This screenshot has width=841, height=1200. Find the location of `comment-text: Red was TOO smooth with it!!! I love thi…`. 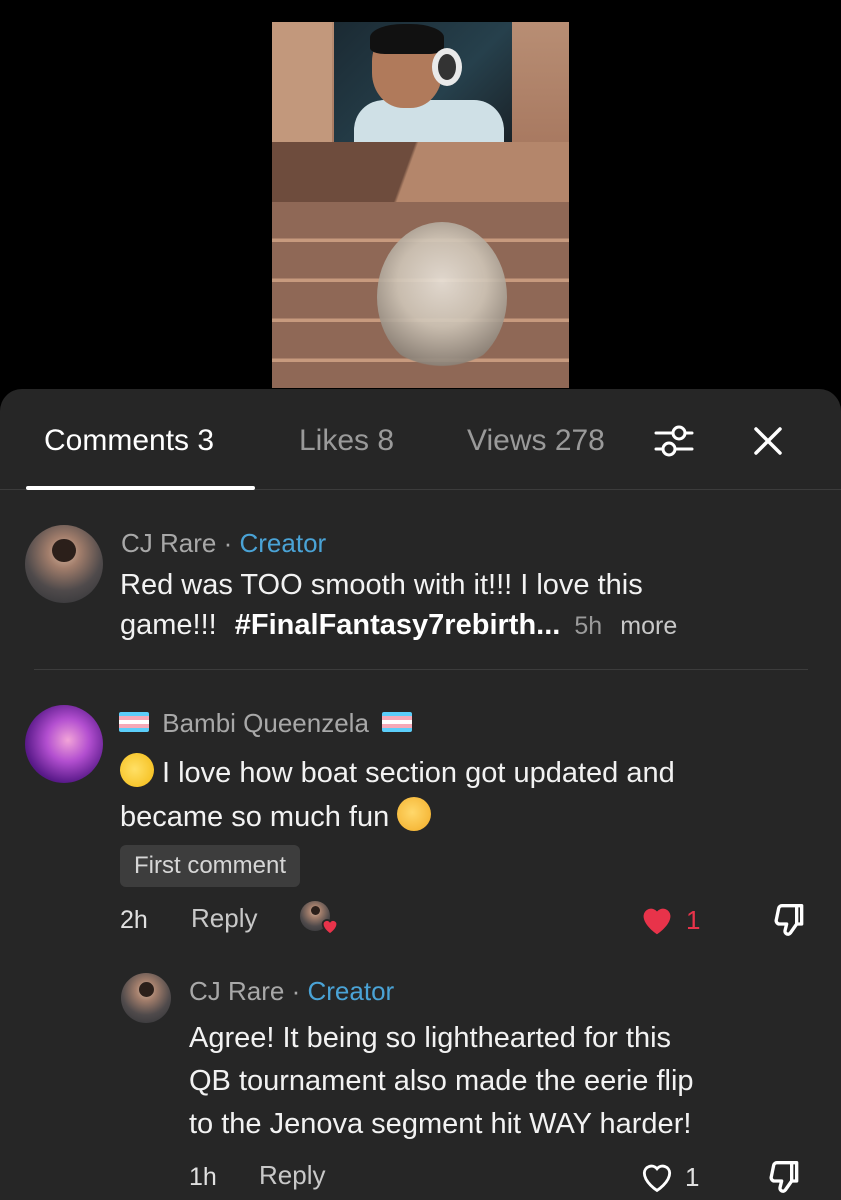

comment-text: Red was TOO smooth with it!!! I love thi… is located at coordinates (470, 605).